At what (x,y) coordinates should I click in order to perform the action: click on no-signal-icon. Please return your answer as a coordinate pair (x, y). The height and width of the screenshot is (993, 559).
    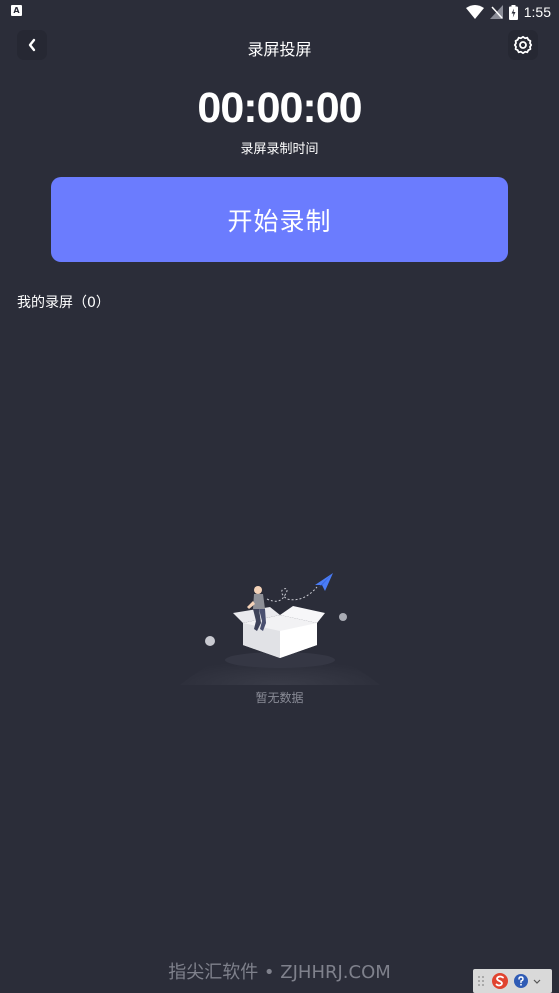
    Looking at the image, I should click on (496, 12).